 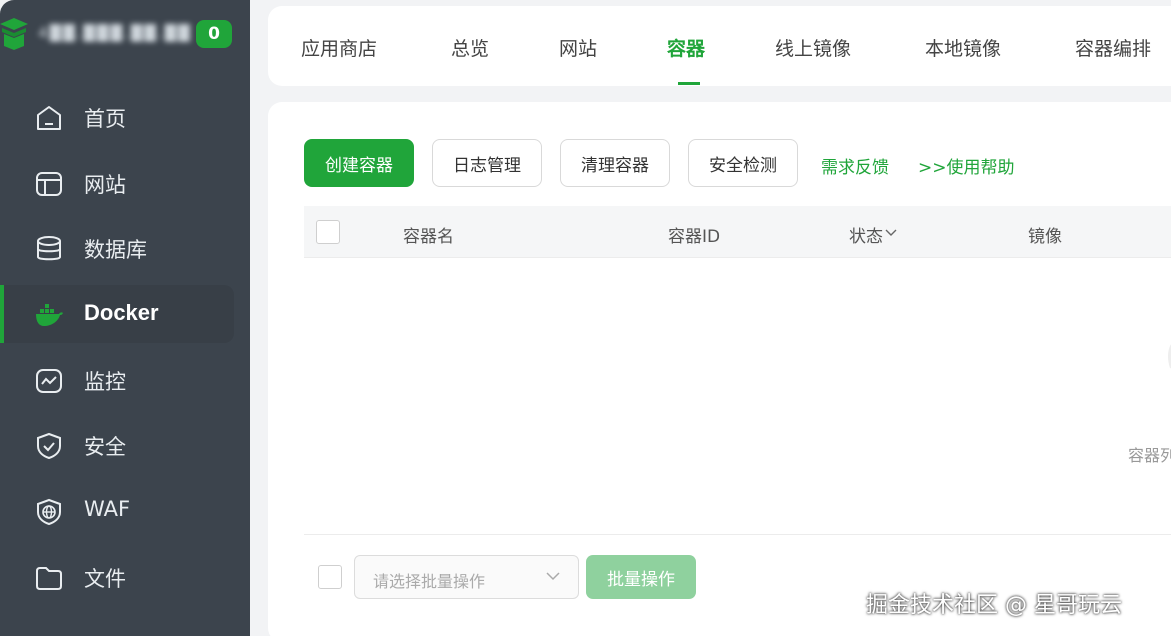 I want to click on top-tab-bar: 应用商店 总览 网站 容器 线上镜像 本地镜像 容器编排, so click(x=719, y=46).